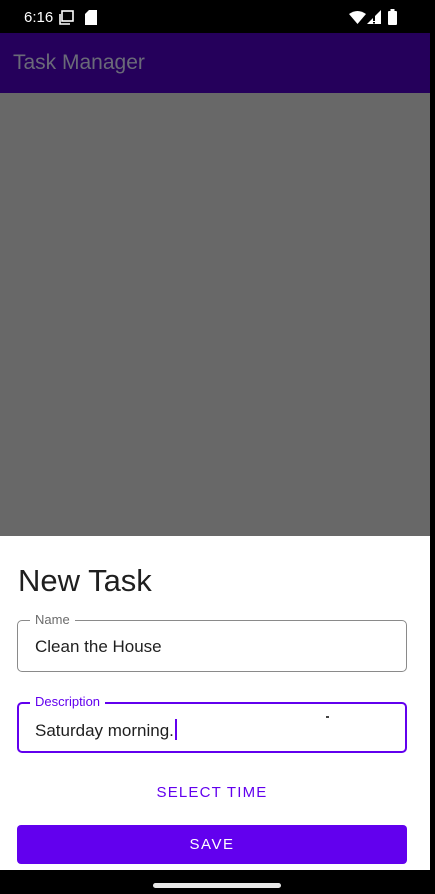 Image resolution: width=435 pixels, height=894 pixels. Describe the element at coordinates (91, 20) in the screenshot. I see `sd-card-icon` at that location.